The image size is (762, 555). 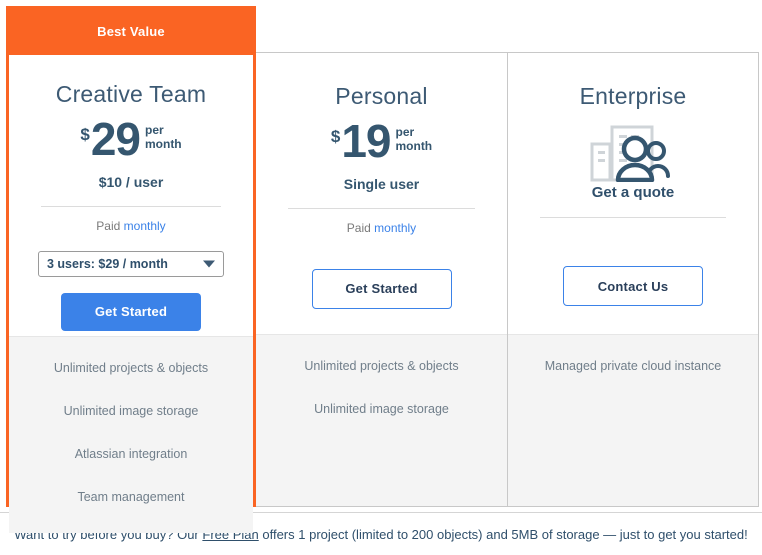 I want to click on contact-us-button: Contact Us, so click(x=633, y=286).